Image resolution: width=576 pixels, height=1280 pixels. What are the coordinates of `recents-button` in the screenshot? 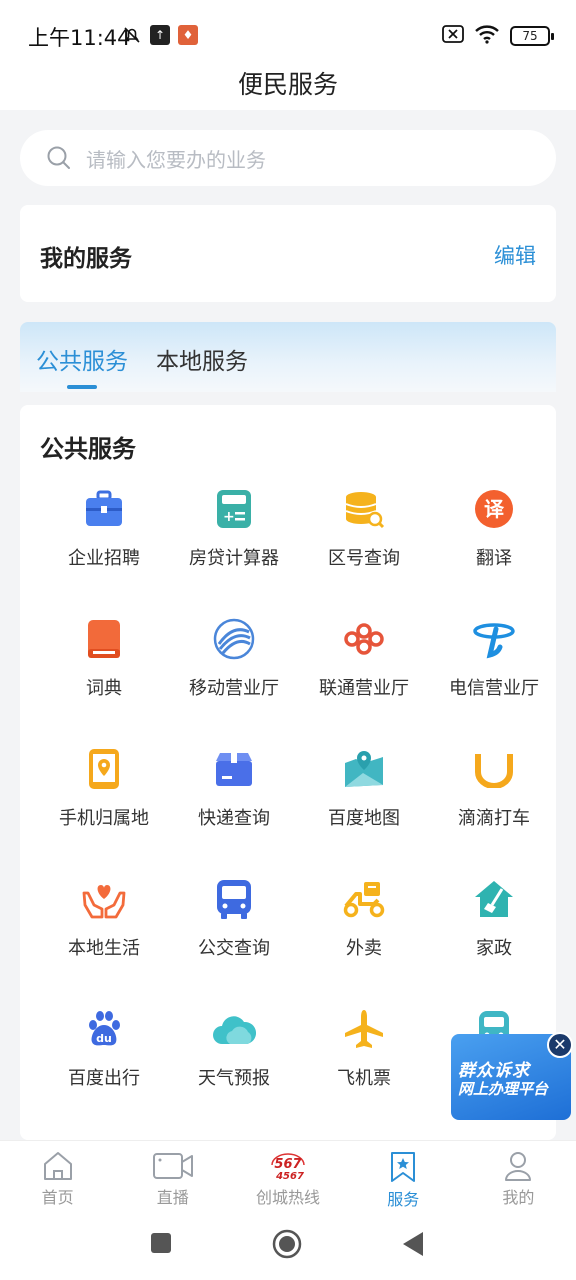 It's located at (161, 1243).